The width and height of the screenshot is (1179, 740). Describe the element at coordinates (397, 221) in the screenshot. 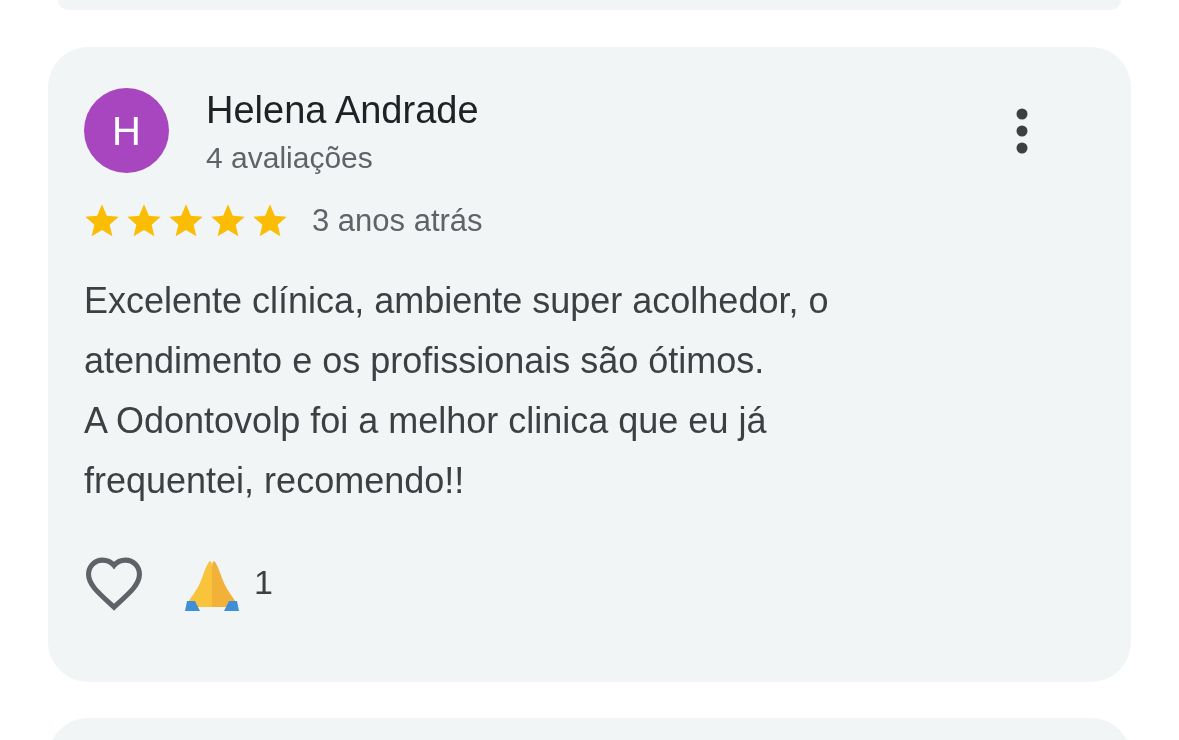

I see `review-time: 3 anos atrás` at that location.